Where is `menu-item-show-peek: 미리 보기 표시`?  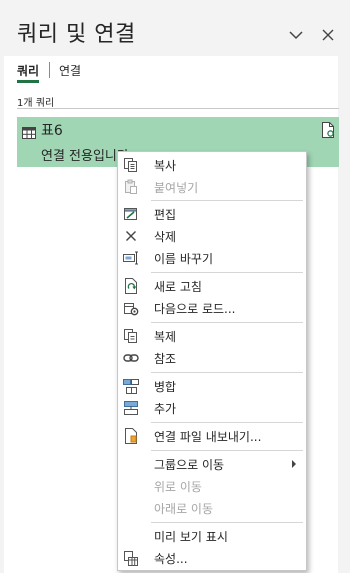 menu-item-show-peek: 미리 보기 표시 is located at coordinates (212, 536).